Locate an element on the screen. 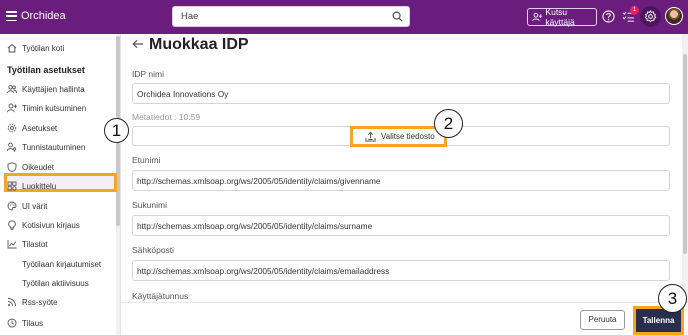 This screenshot has width=688, height=335. choose-file-label: Valitse tiedosto is located at coordinates (408, 136).